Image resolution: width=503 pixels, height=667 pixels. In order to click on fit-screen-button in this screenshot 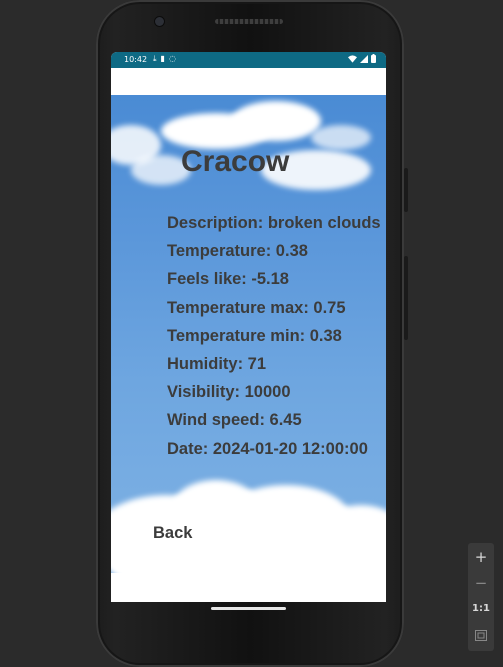, I will do `click(481, 635)`.